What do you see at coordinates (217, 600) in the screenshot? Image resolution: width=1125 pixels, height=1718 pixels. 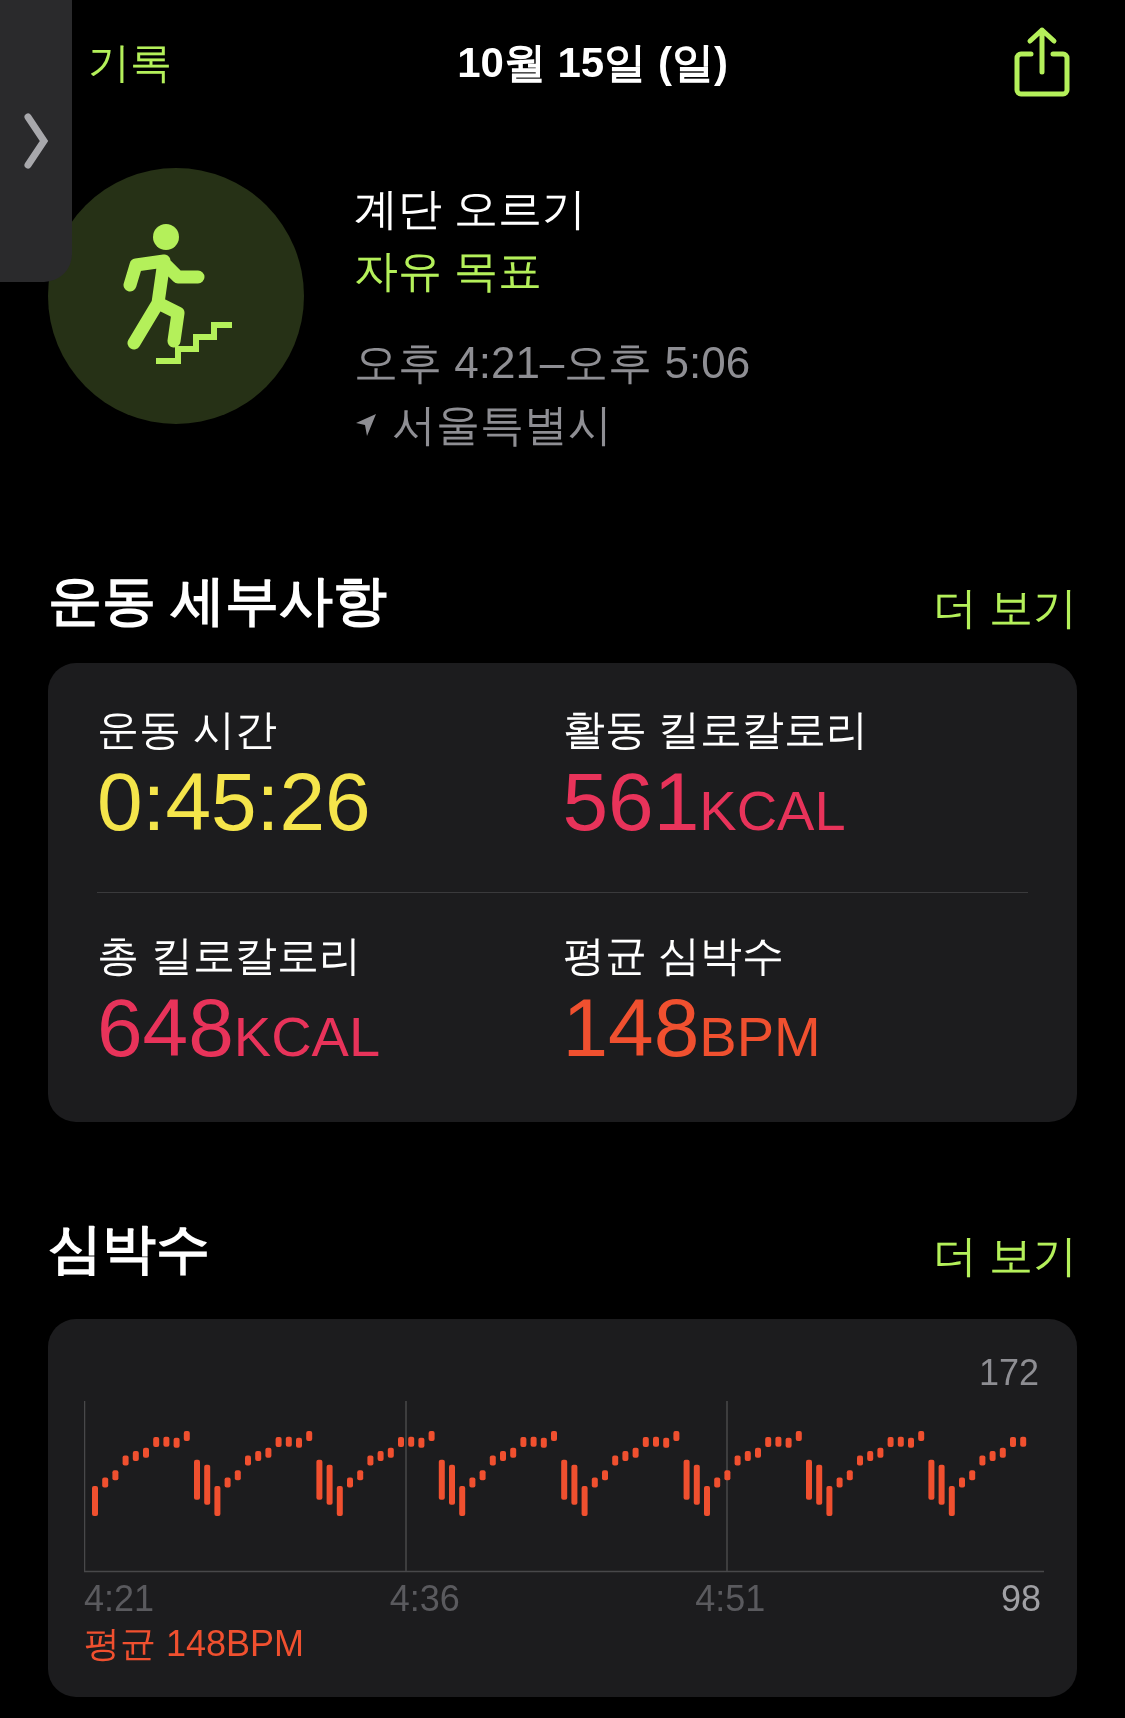 I see `section-title: 운동 세부사항` at bounding box center [217, 600].